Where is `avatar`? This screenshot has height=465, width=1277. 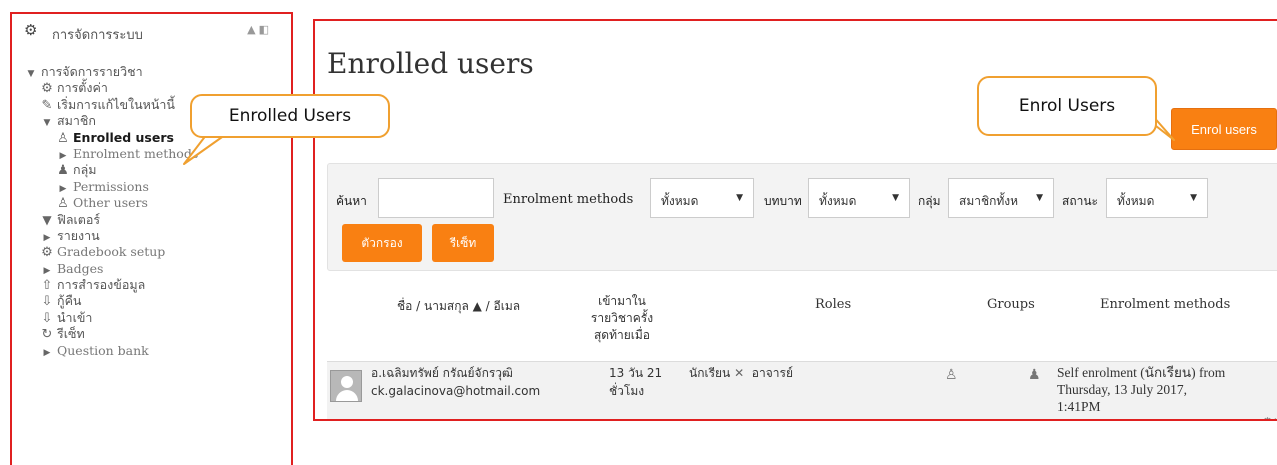
avatar is located at coordinates (346, 386).